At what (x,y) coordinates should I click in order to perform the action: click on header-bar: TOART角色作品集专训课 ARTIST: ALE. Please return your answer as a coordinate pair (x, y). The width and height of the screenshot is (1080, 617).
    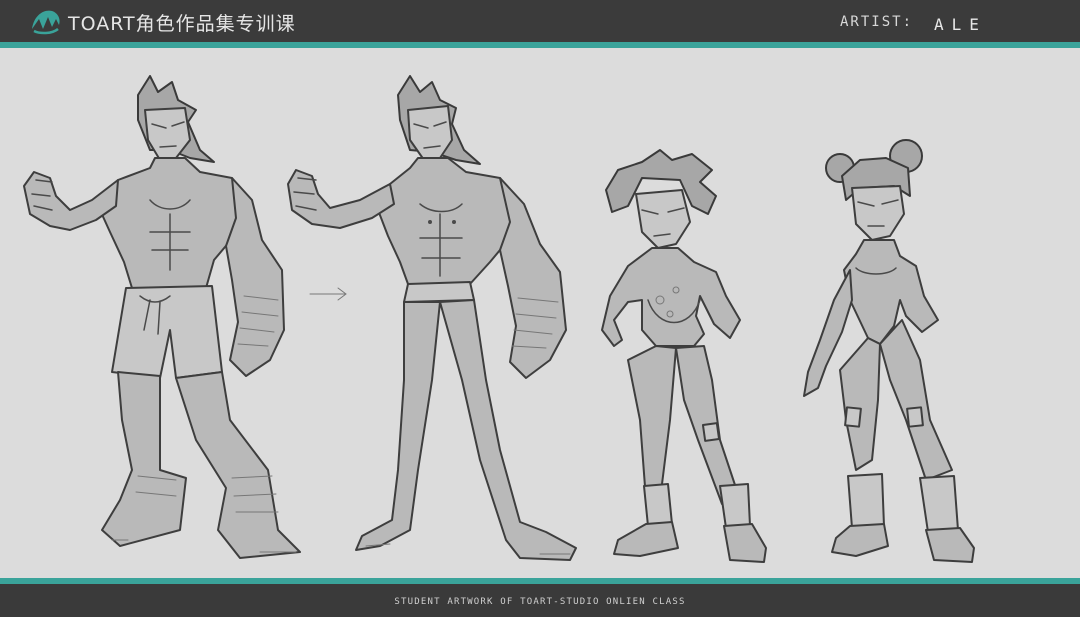
    Looking at the image, I should click on (540, 21).